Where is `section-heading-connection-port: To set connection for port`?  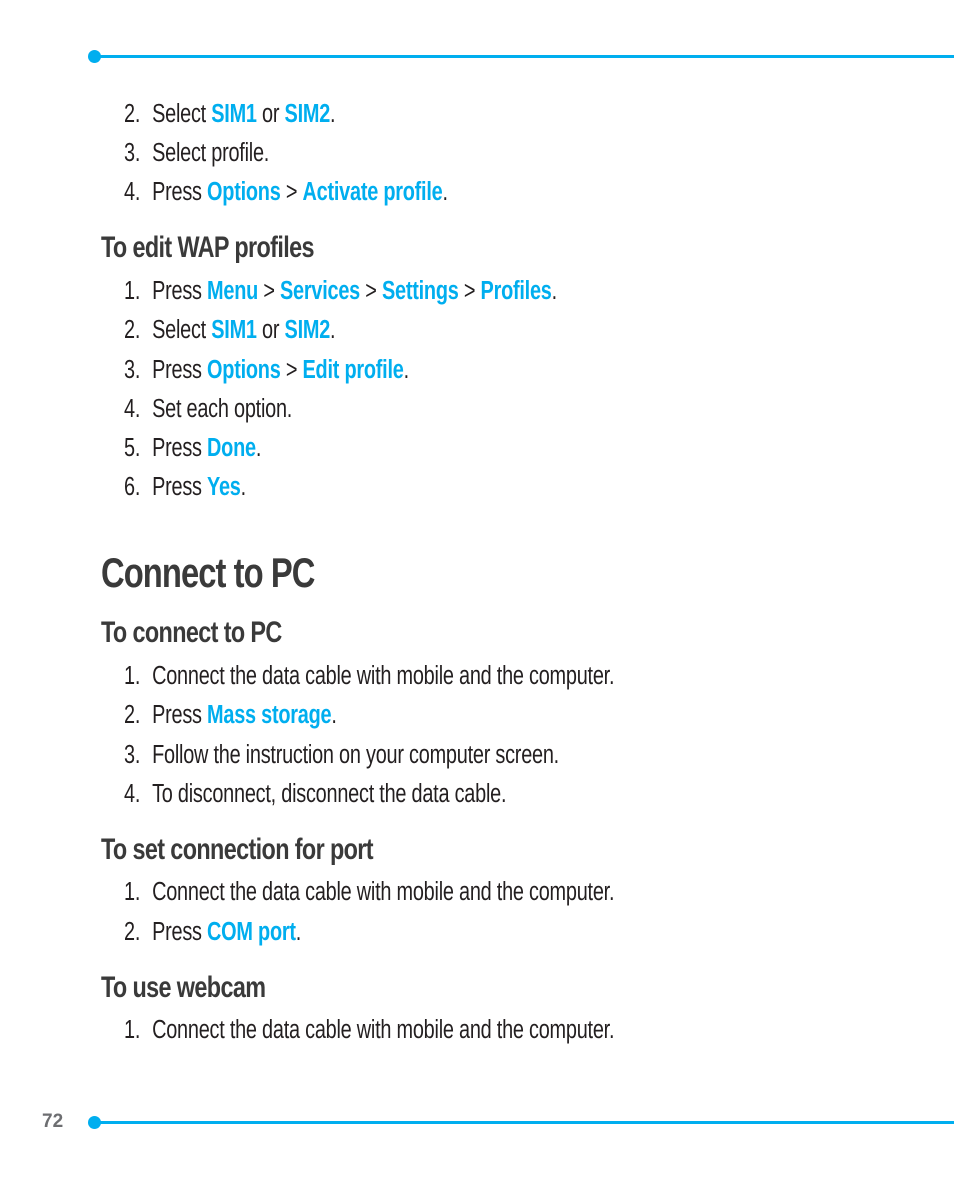 section-heading-connection-port: To set connection for port is located at coordinates (237, 849).